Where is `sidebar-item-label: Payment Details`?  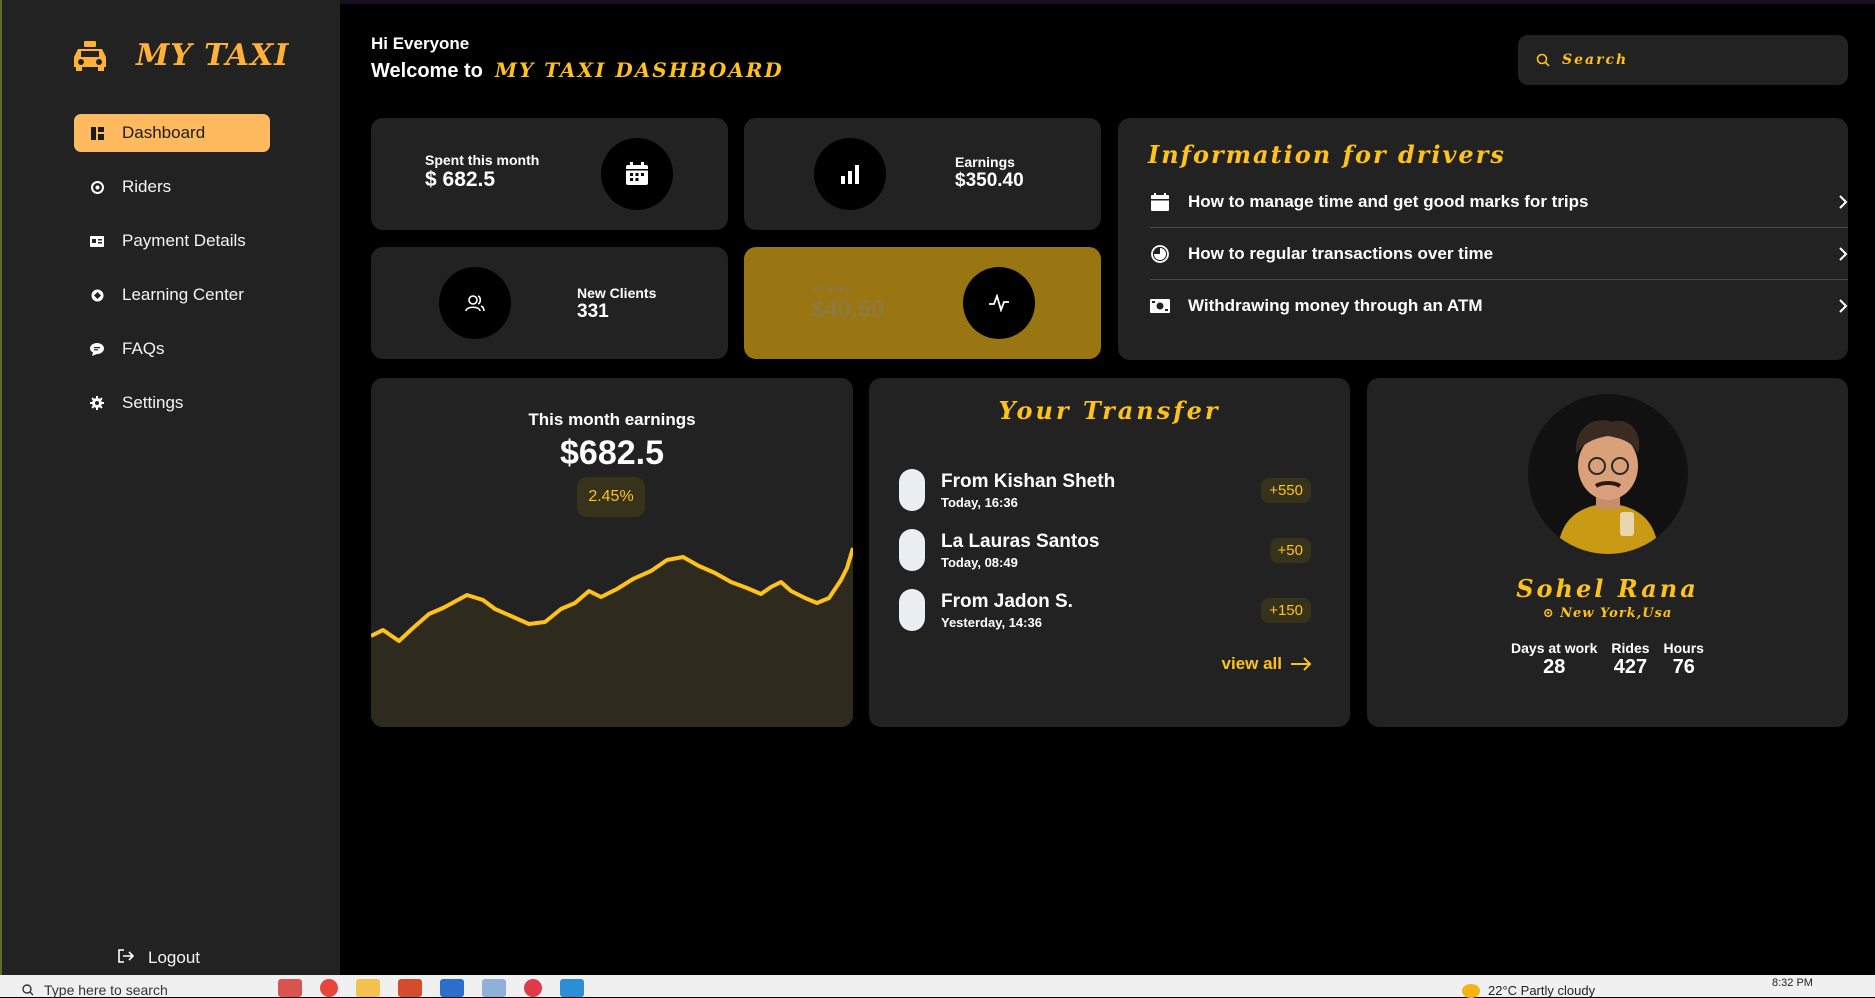
sidebar-item-label: Payment Details is located at coordinates (184, 240).